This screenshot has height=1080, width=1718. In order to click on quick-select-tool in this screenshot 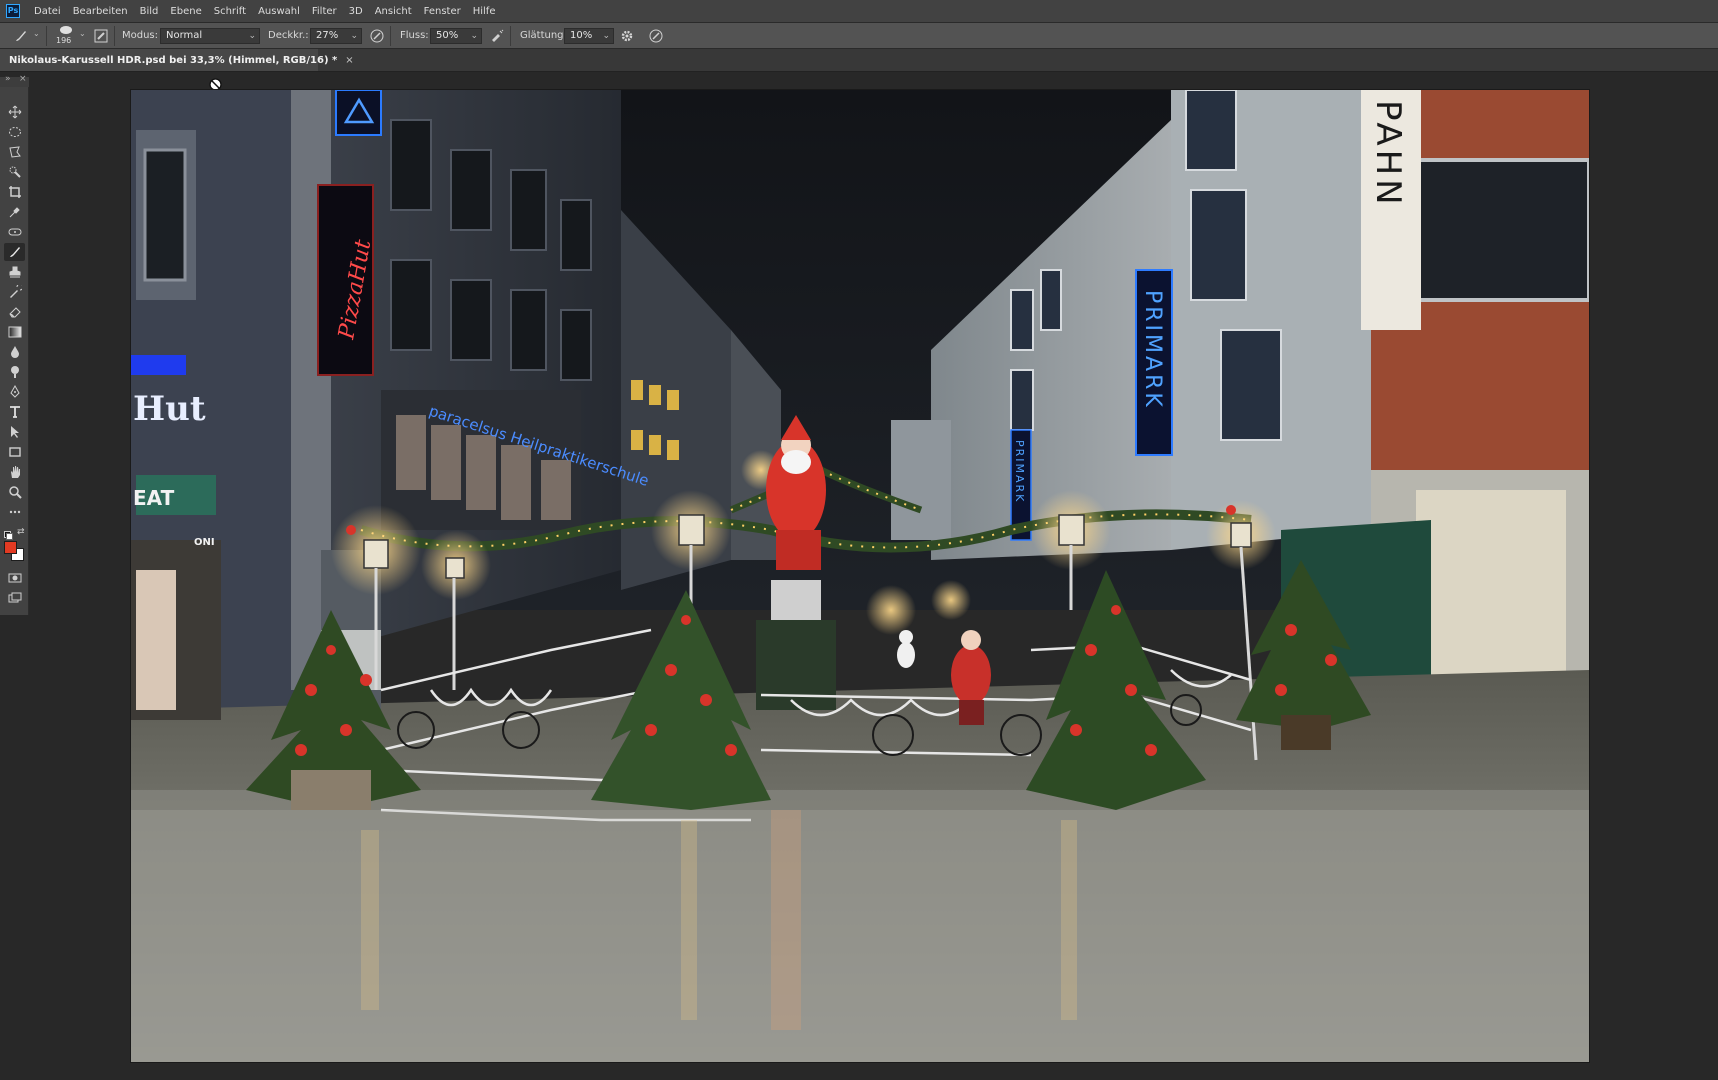, I will do `click(14, 172)`.